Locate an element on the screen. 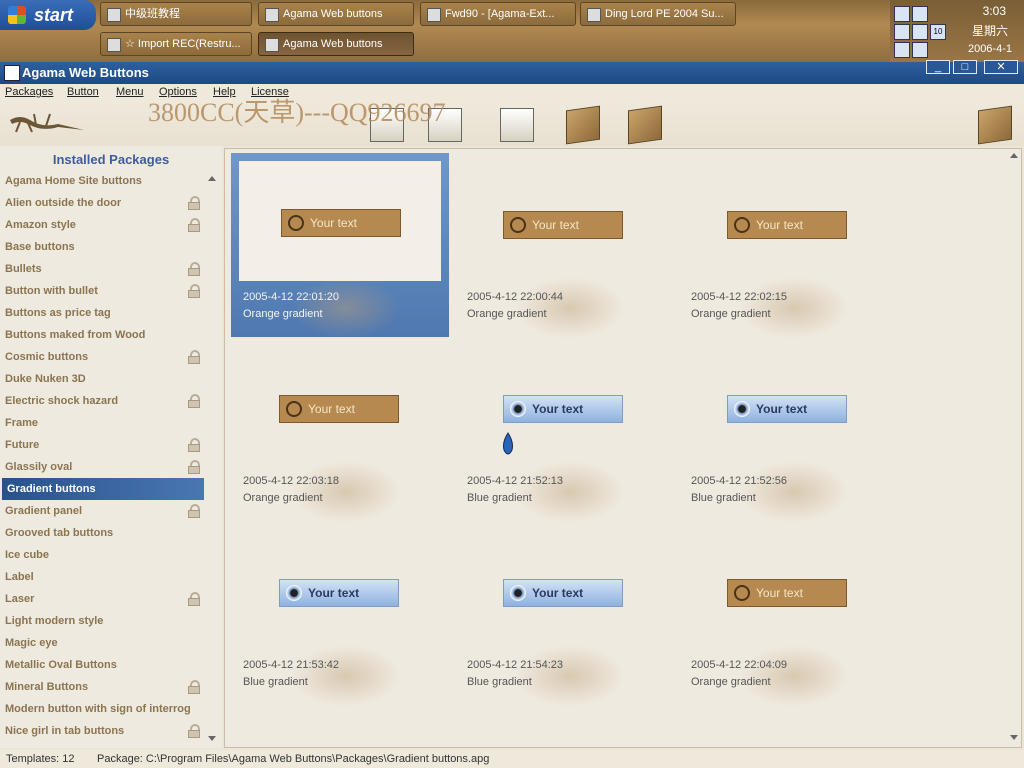 This screenshot has height=768, width=1024. antivirus-icon is located at coordinates (902, 50).